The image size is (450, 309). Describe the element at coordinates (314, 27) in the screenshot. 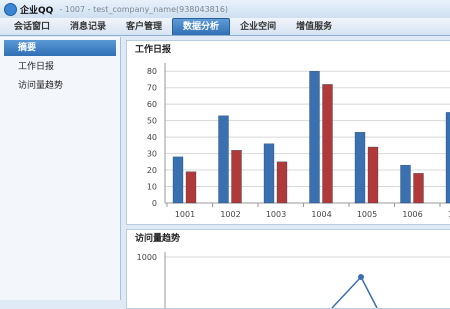

I see `tab-value-added-services: 增值服务` at that location.